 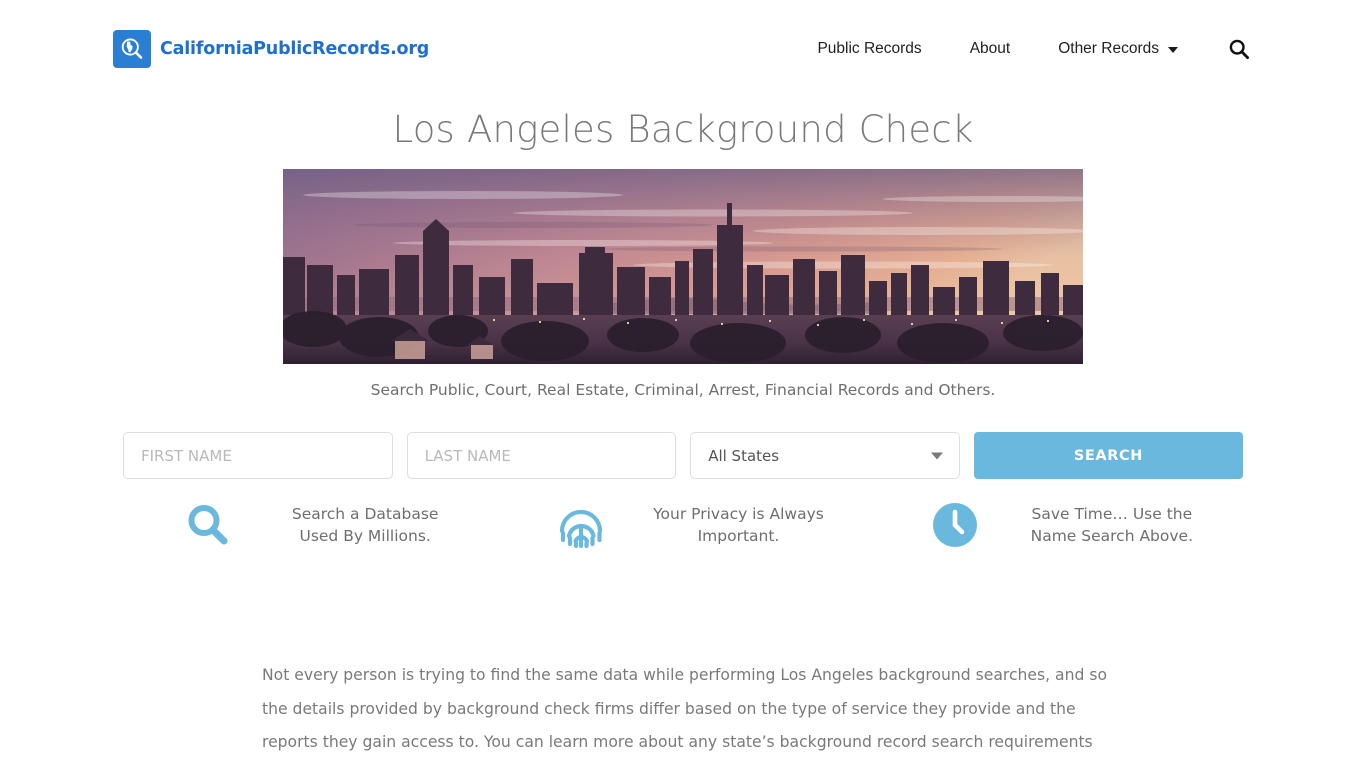 I want to click on search-icon, so click(x=1239, y=49).